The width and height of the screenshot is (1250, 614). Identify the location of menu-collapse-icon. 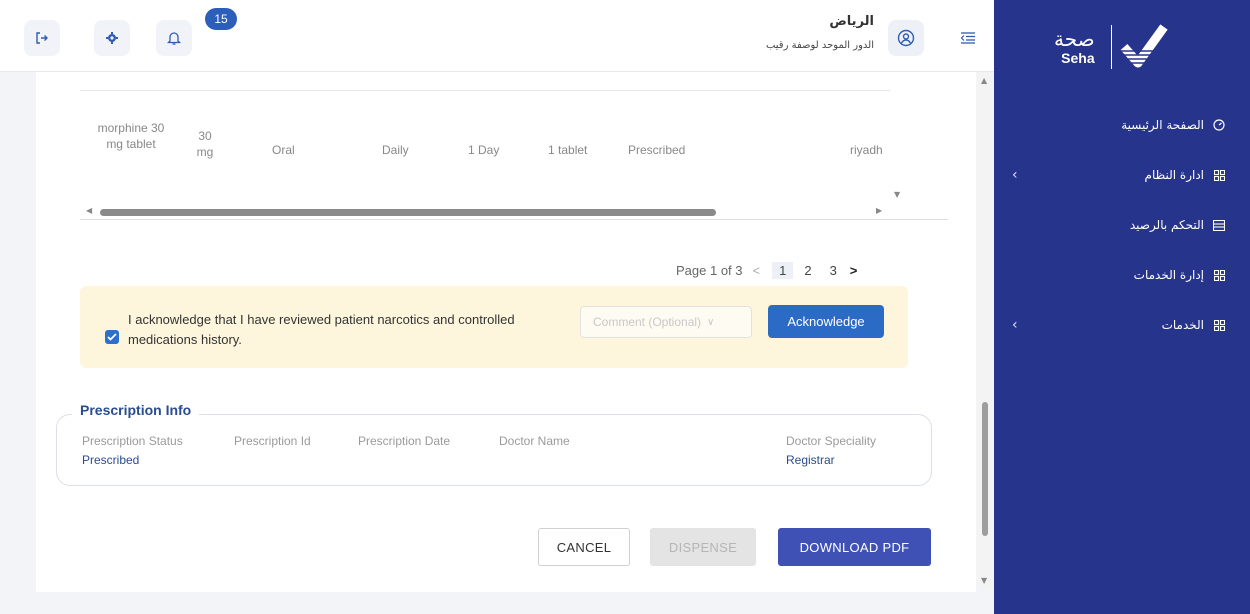
(968, 38).